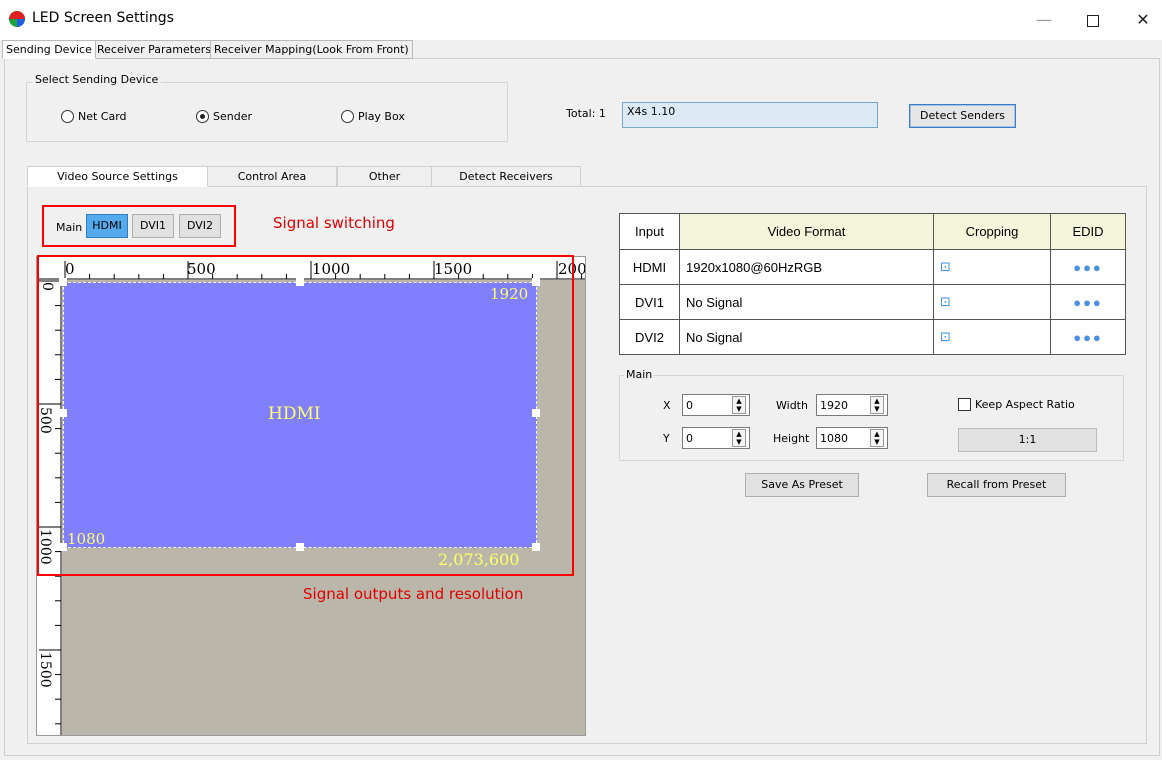  I want to click on y-stepper: 0 ▲ ▼, so click(716, 438).